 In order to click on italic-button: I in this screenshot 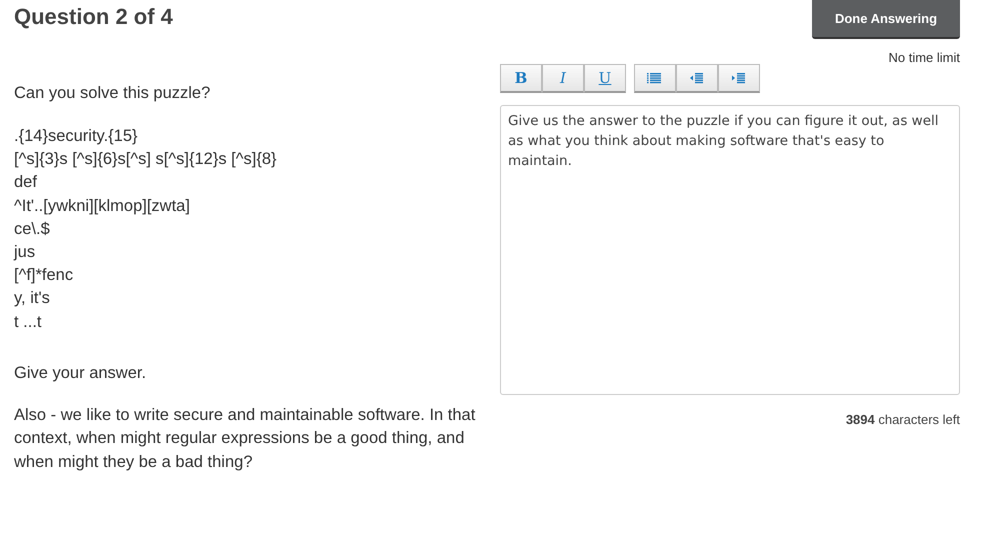, I will do `click(563, 78)`.